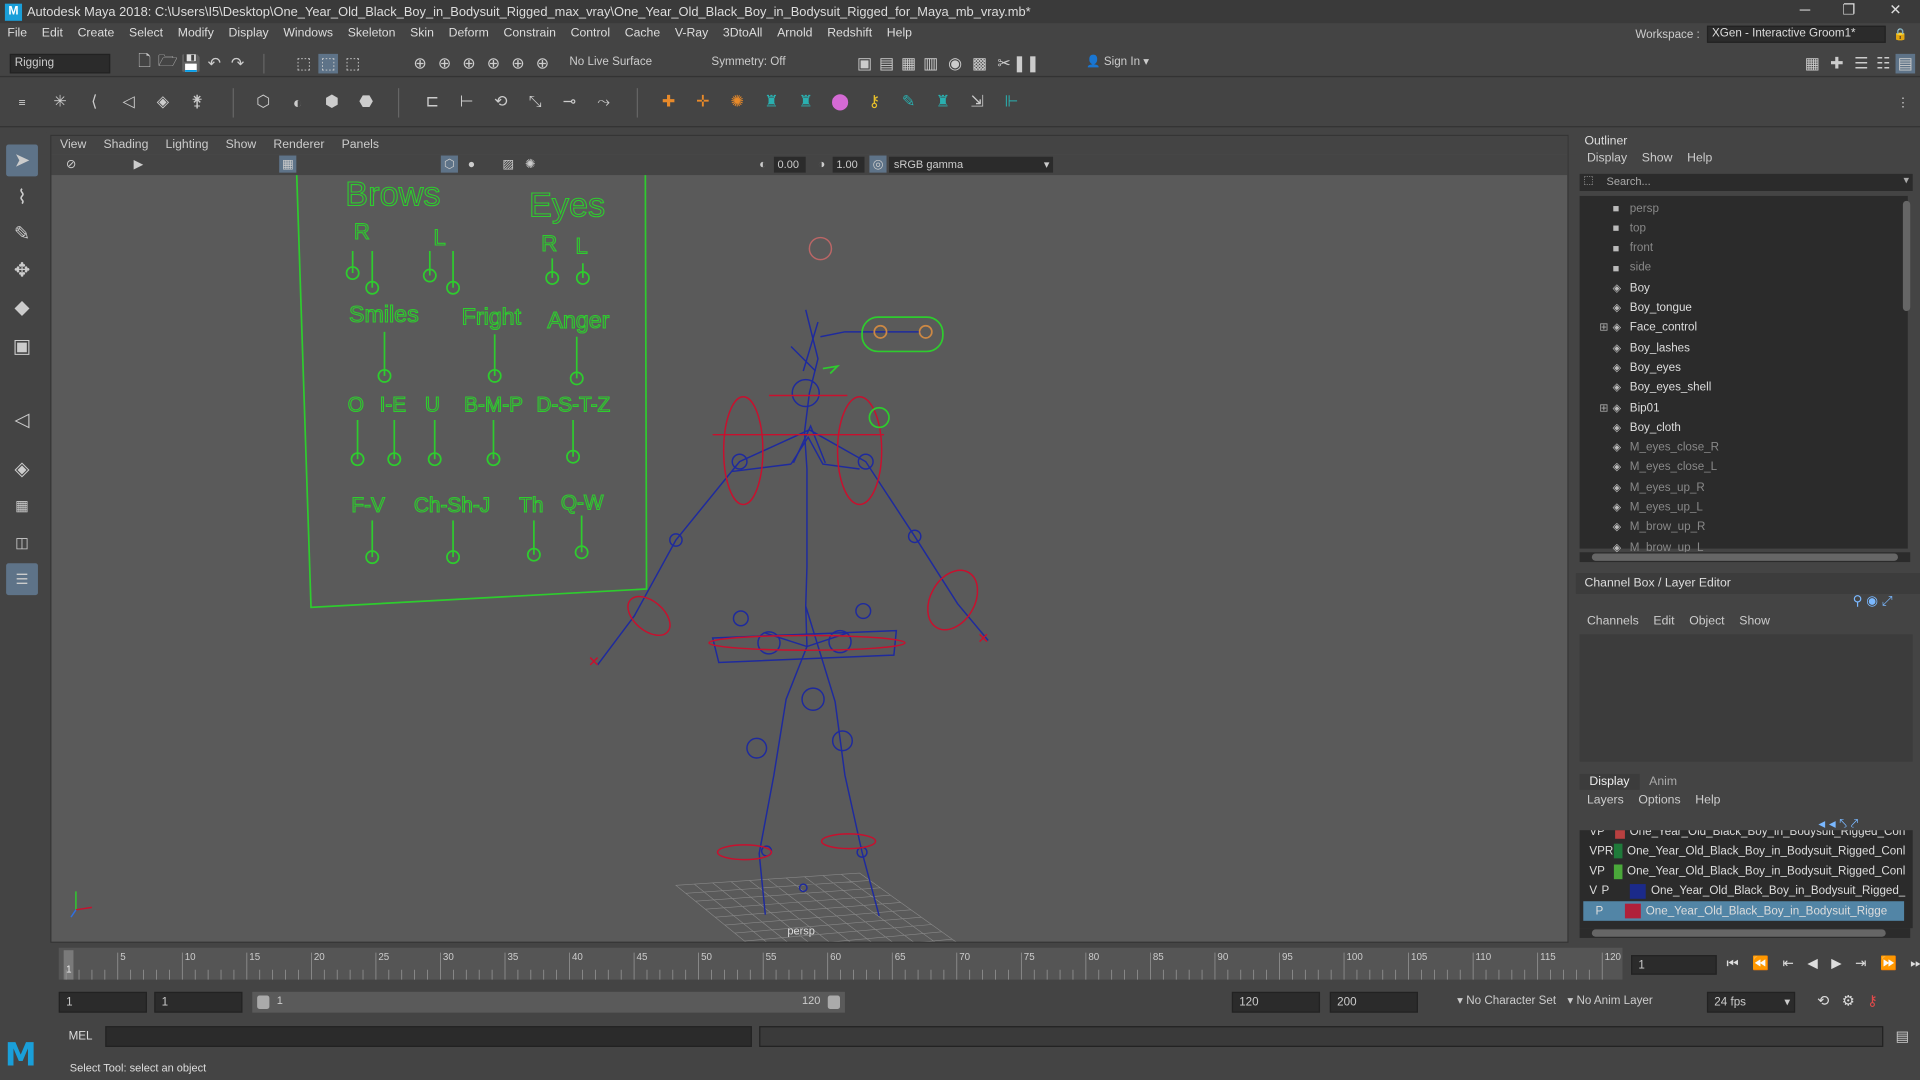 This screenshot has width=1920, height=1080. Describe the element at coordinates (1659, 799) in the screenshot. I see `layer-menu-options: Options` at that location.